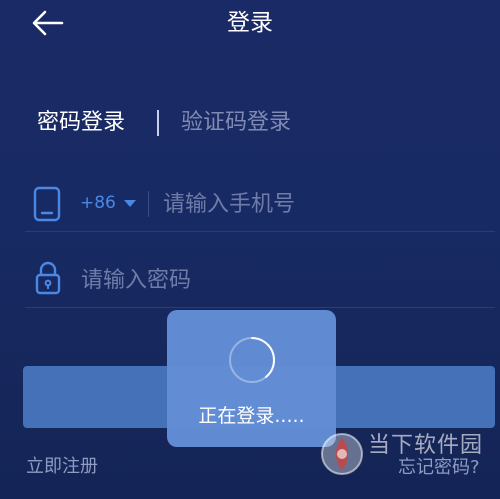 This screenshot has height=499, width=500. Describe the element at coordinates (62, 467) in the screenshot. I see `register-link: 立即注册` at that location.